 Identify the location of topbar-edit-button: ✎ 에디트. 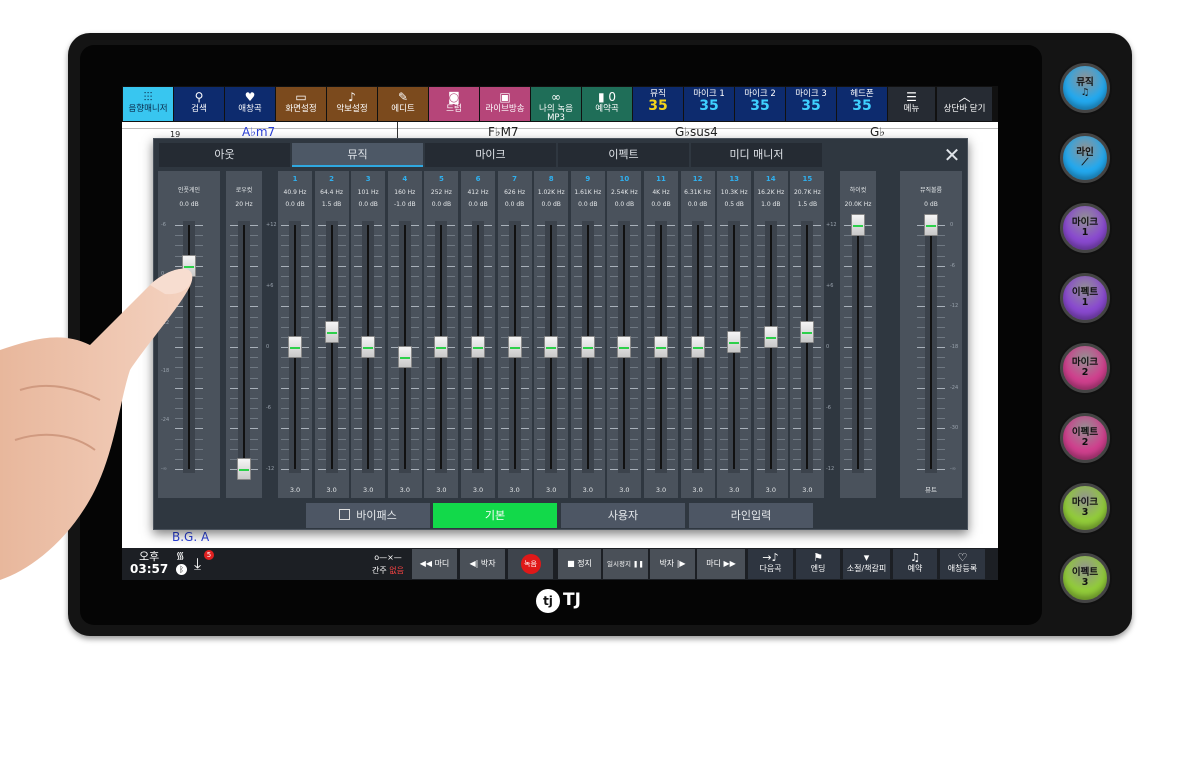
(403, 104).